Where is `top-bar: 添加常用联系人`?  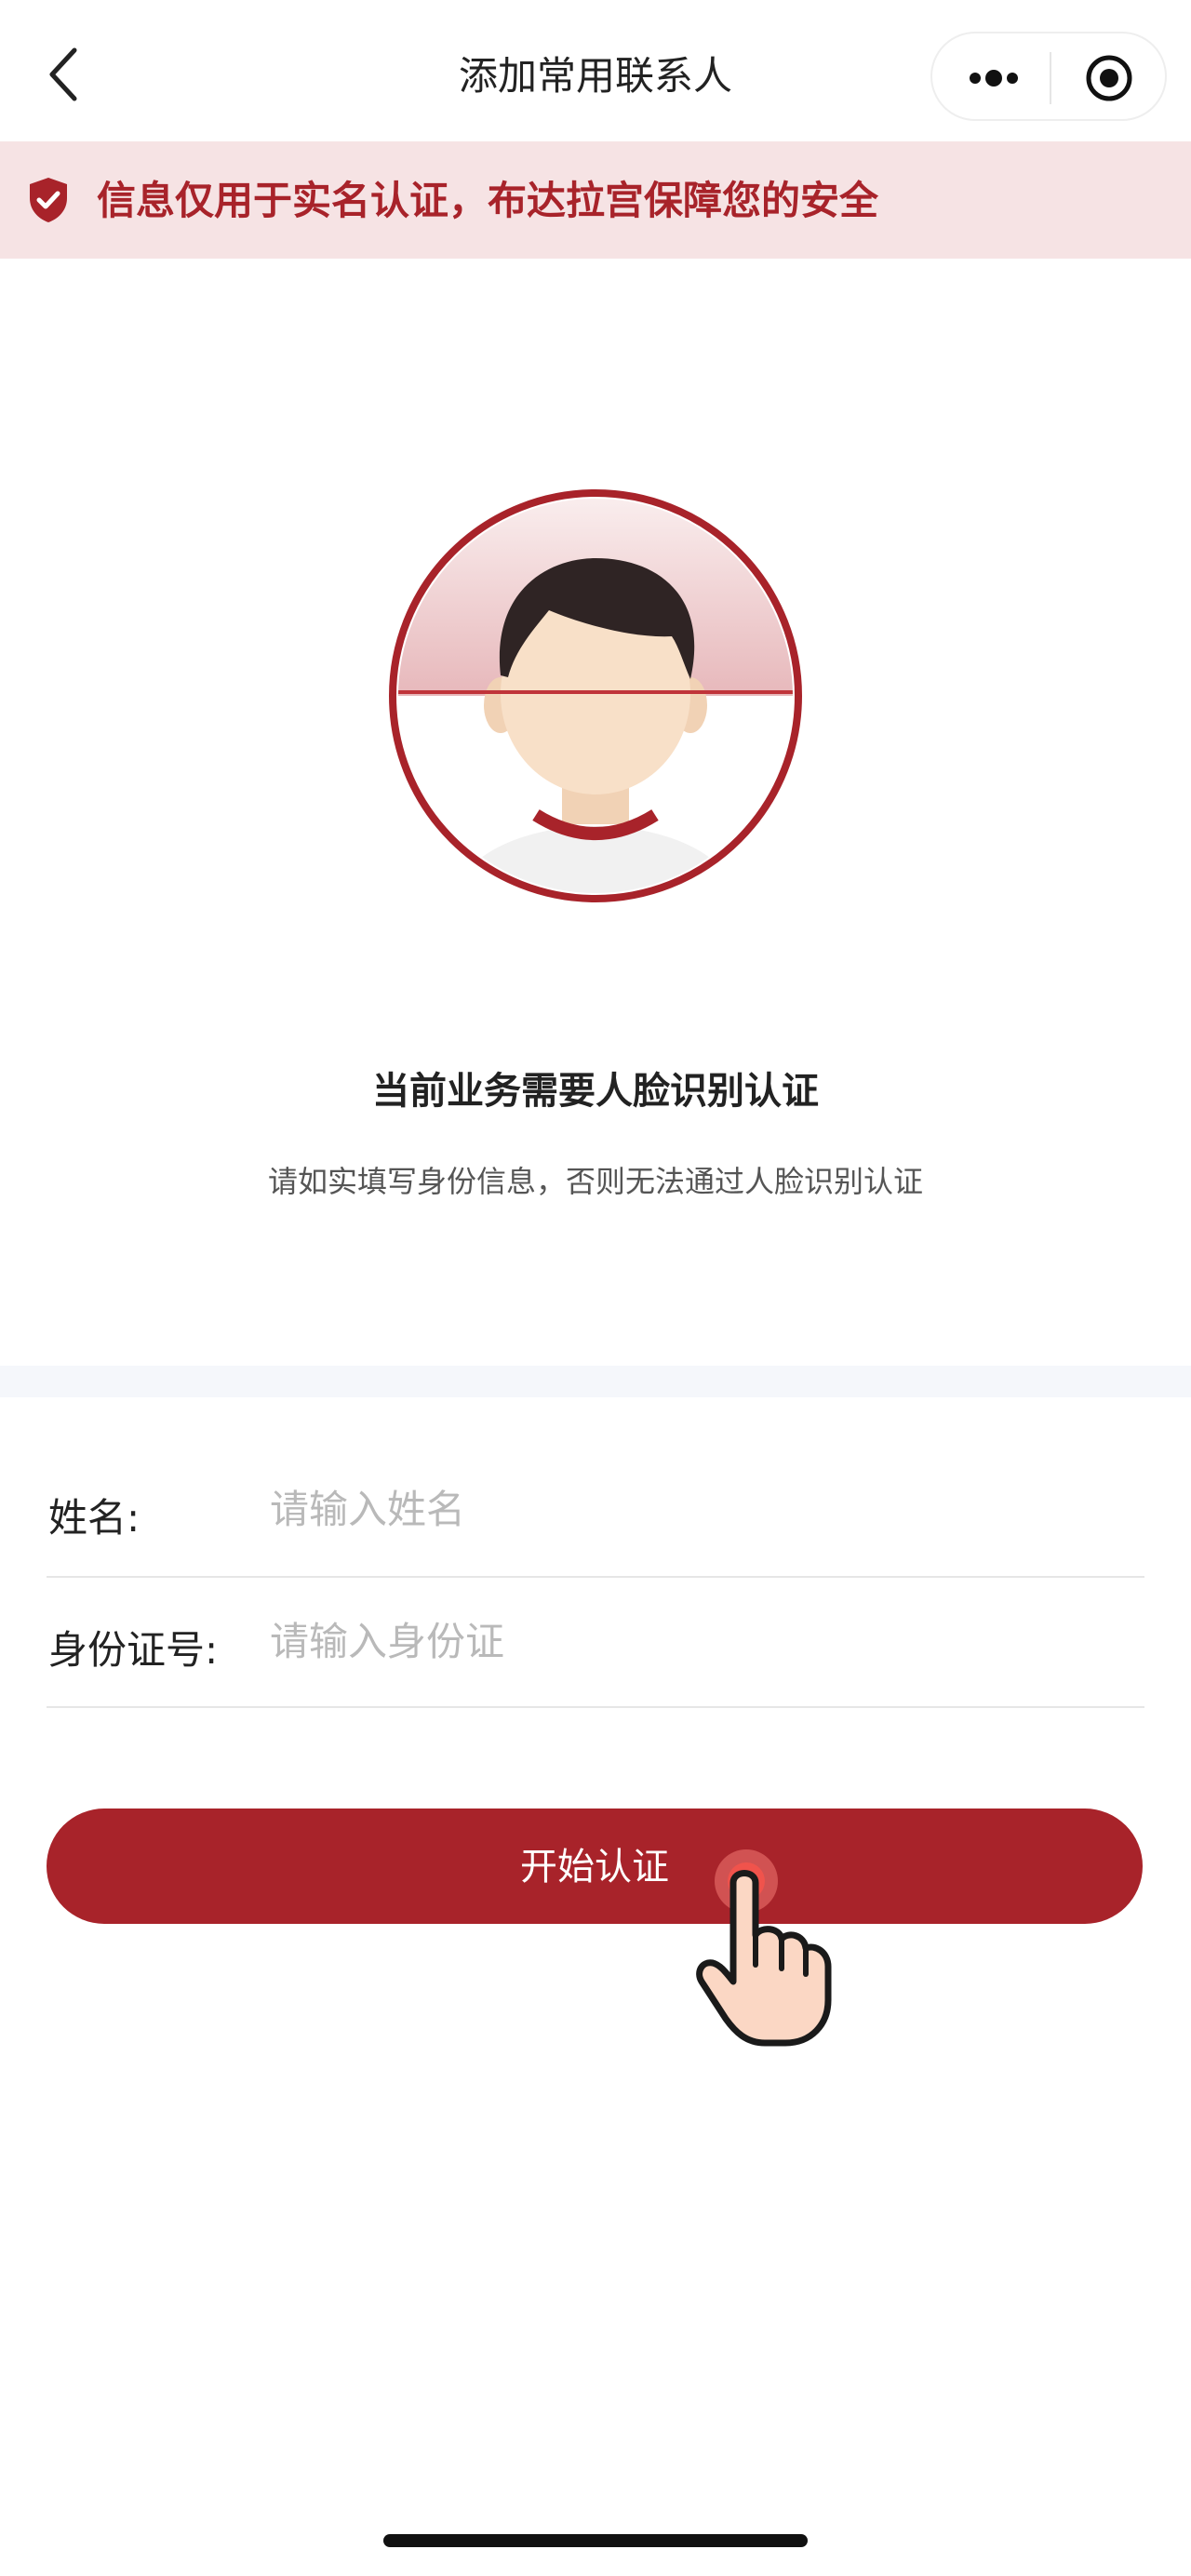 top-bar: 添加常用联系人 is located at coordinates (595, 70).